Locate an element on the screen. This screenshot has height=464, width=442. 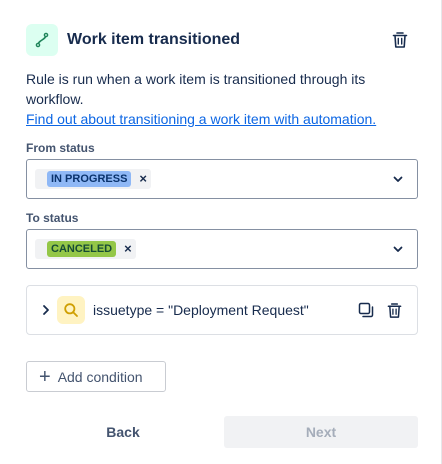
condition-card: issuetype = "Deployment Request" is located at coordinates (222, 310).